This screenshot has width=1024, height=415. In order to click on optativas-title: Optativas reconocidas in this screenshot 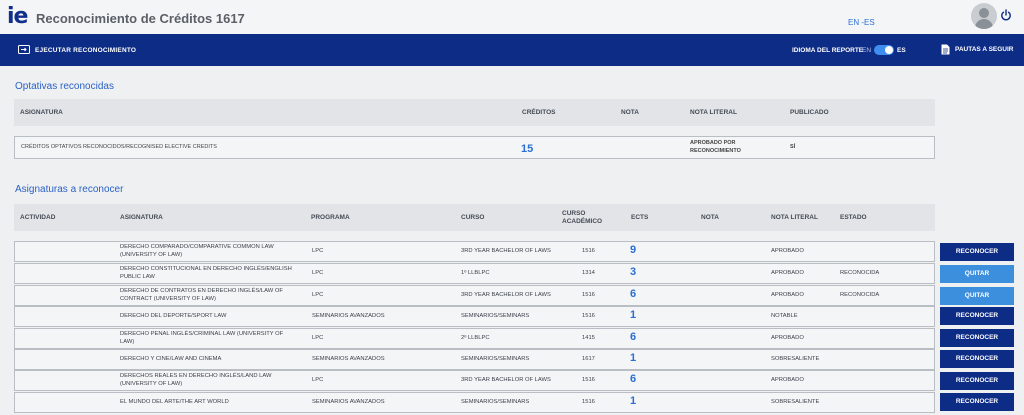, I will do `click(64, 86)`.